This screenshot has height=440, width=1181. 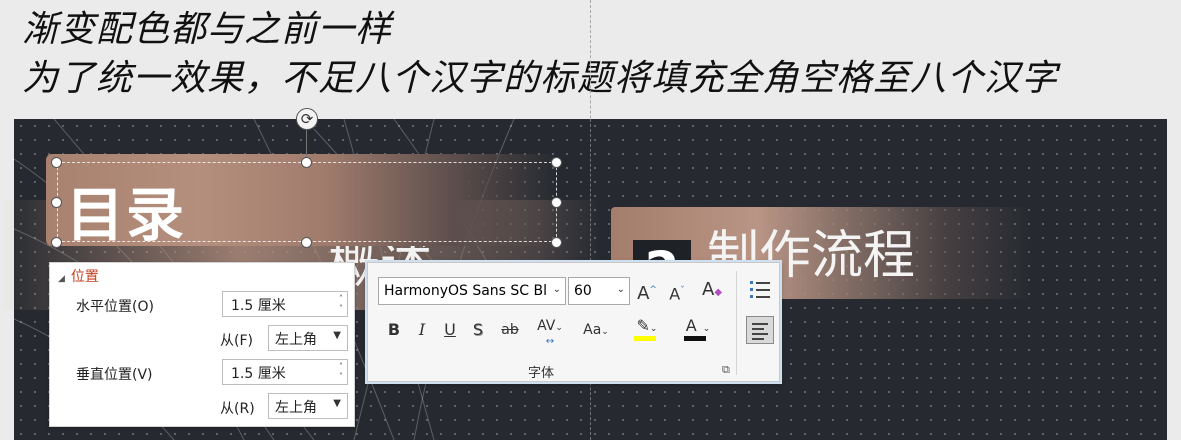 I want to click on vertical-from-dropdown: 左上角 ▼, so click(x=308, y=406).